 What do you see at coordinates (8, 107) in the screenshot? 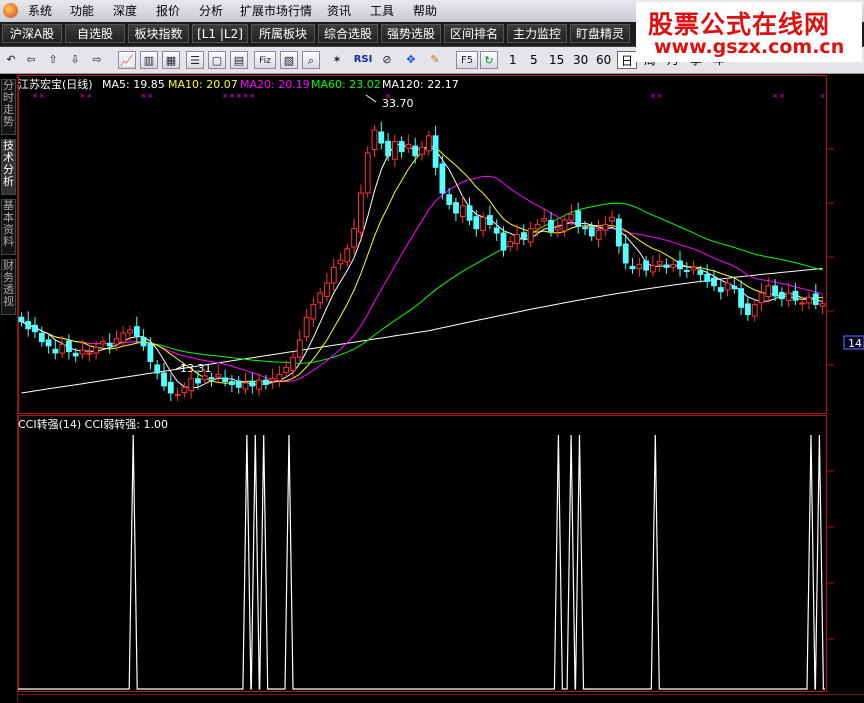
I see `side-tab-intraday: 分时走势` at bounding box center [8, 107].